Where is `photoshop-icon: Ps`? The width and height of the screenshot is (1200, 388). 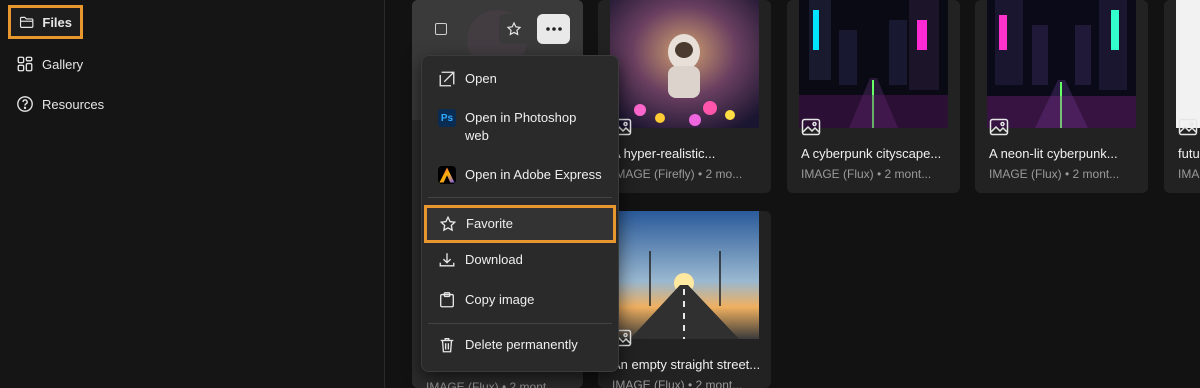 photoshop-icon: Ps is located at coordinates (447, 118).